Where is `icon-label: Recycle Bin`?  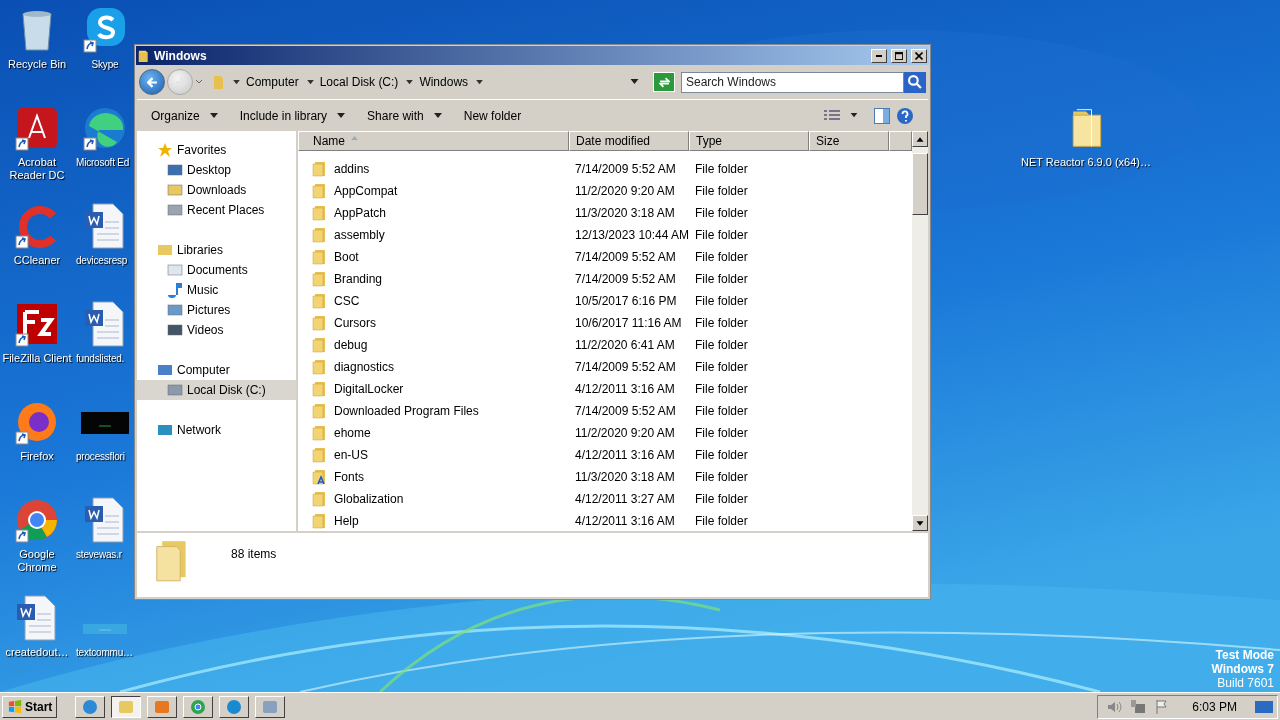 icon-label: Recycle Bin is located at coordinates (37, 64).